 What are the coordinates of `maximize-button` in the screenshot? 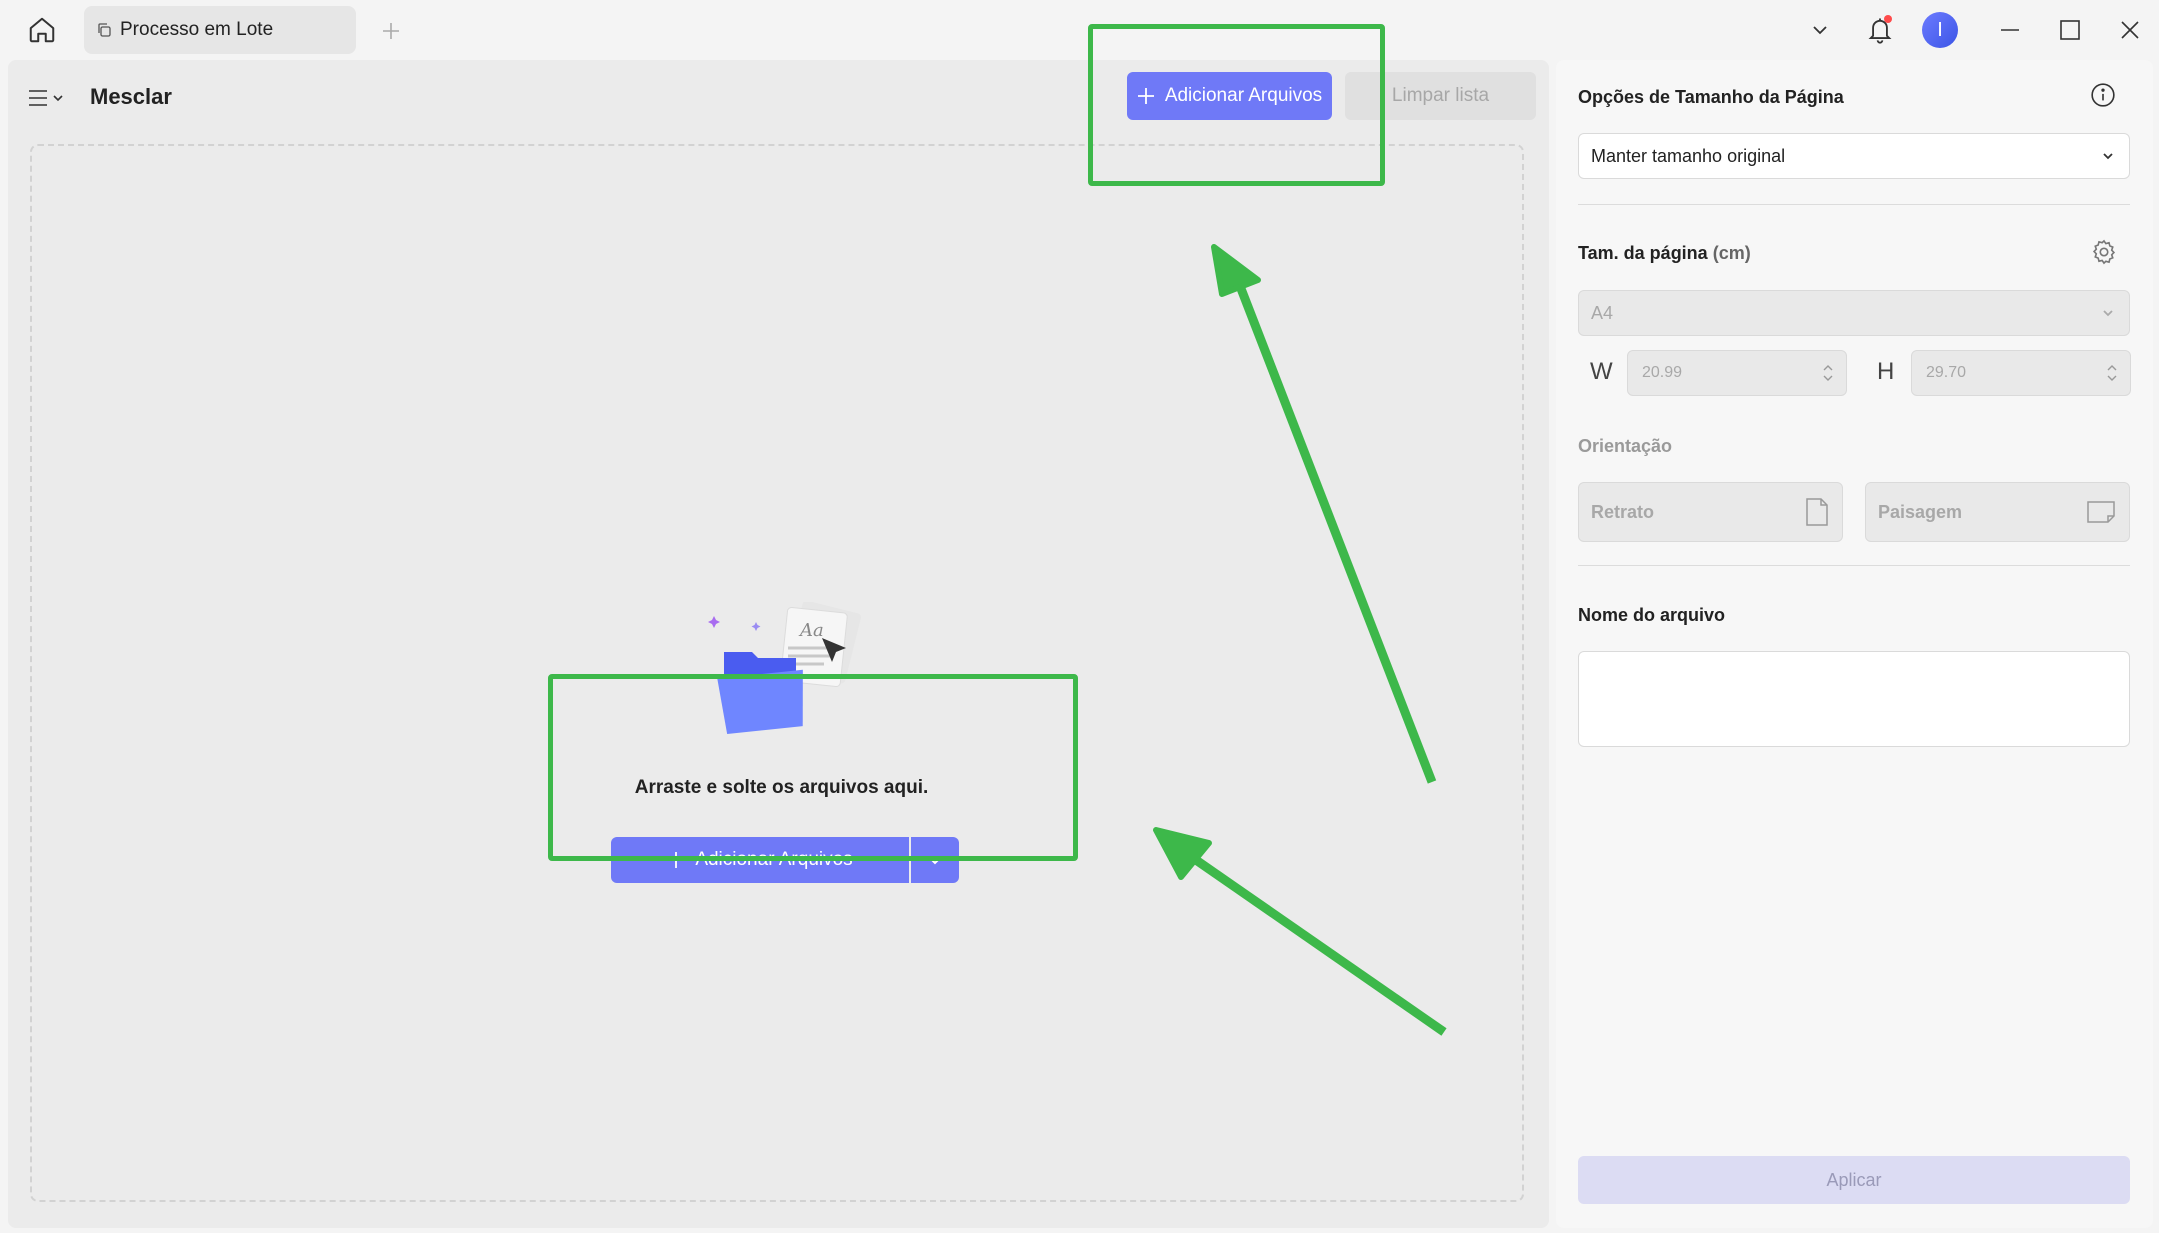 It's located at (2070, 30).